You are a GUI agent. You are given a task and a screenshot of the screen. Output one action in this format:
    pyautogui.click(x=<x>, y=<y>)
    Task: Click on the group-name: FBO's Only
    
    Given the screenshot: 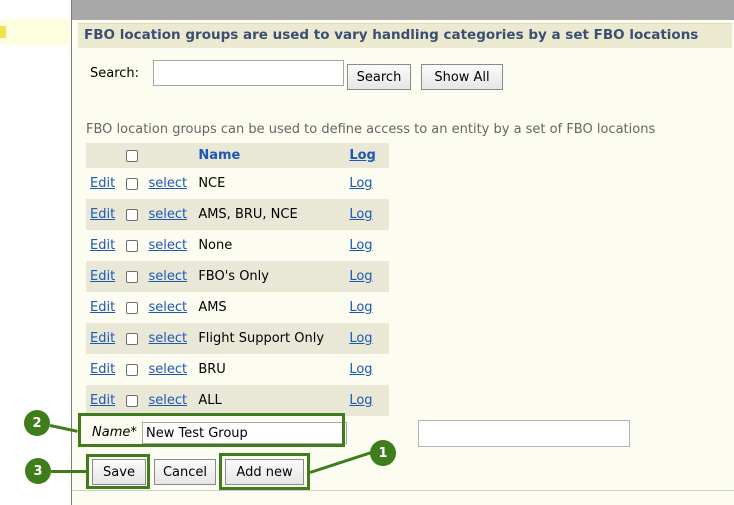 What is the action you would take?
    pyautogui.click(x=271, y=276)
    